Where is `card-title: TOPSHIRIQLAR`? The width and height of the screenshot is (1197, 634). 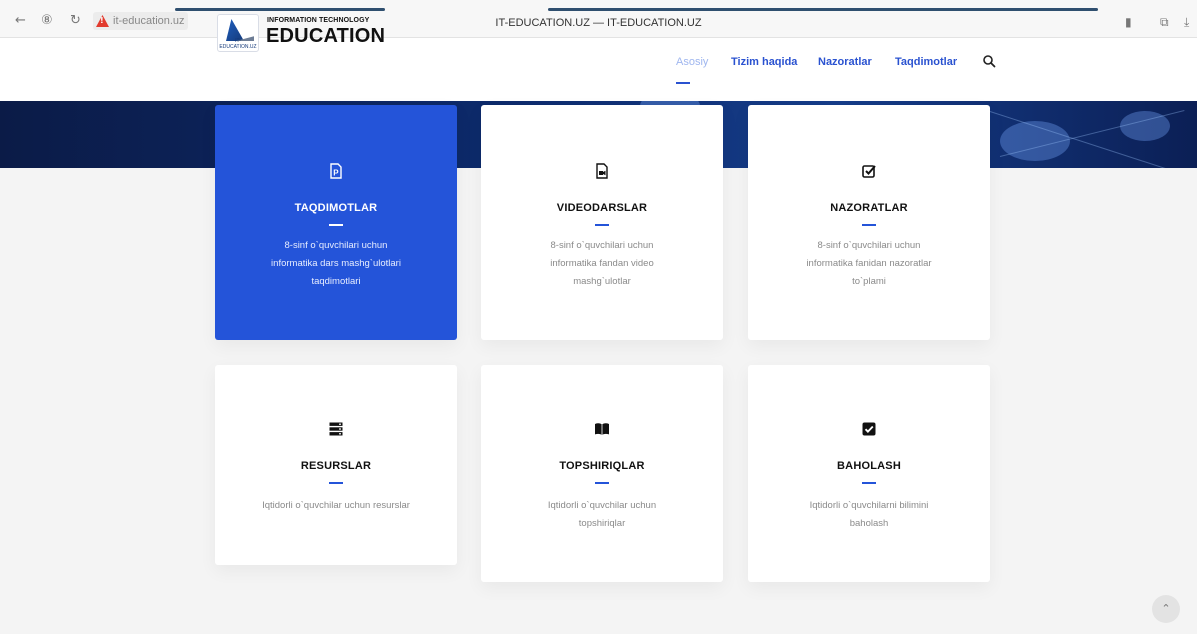
card-title: TOPSHIRIQLAR is located at coordinates (602, 466).